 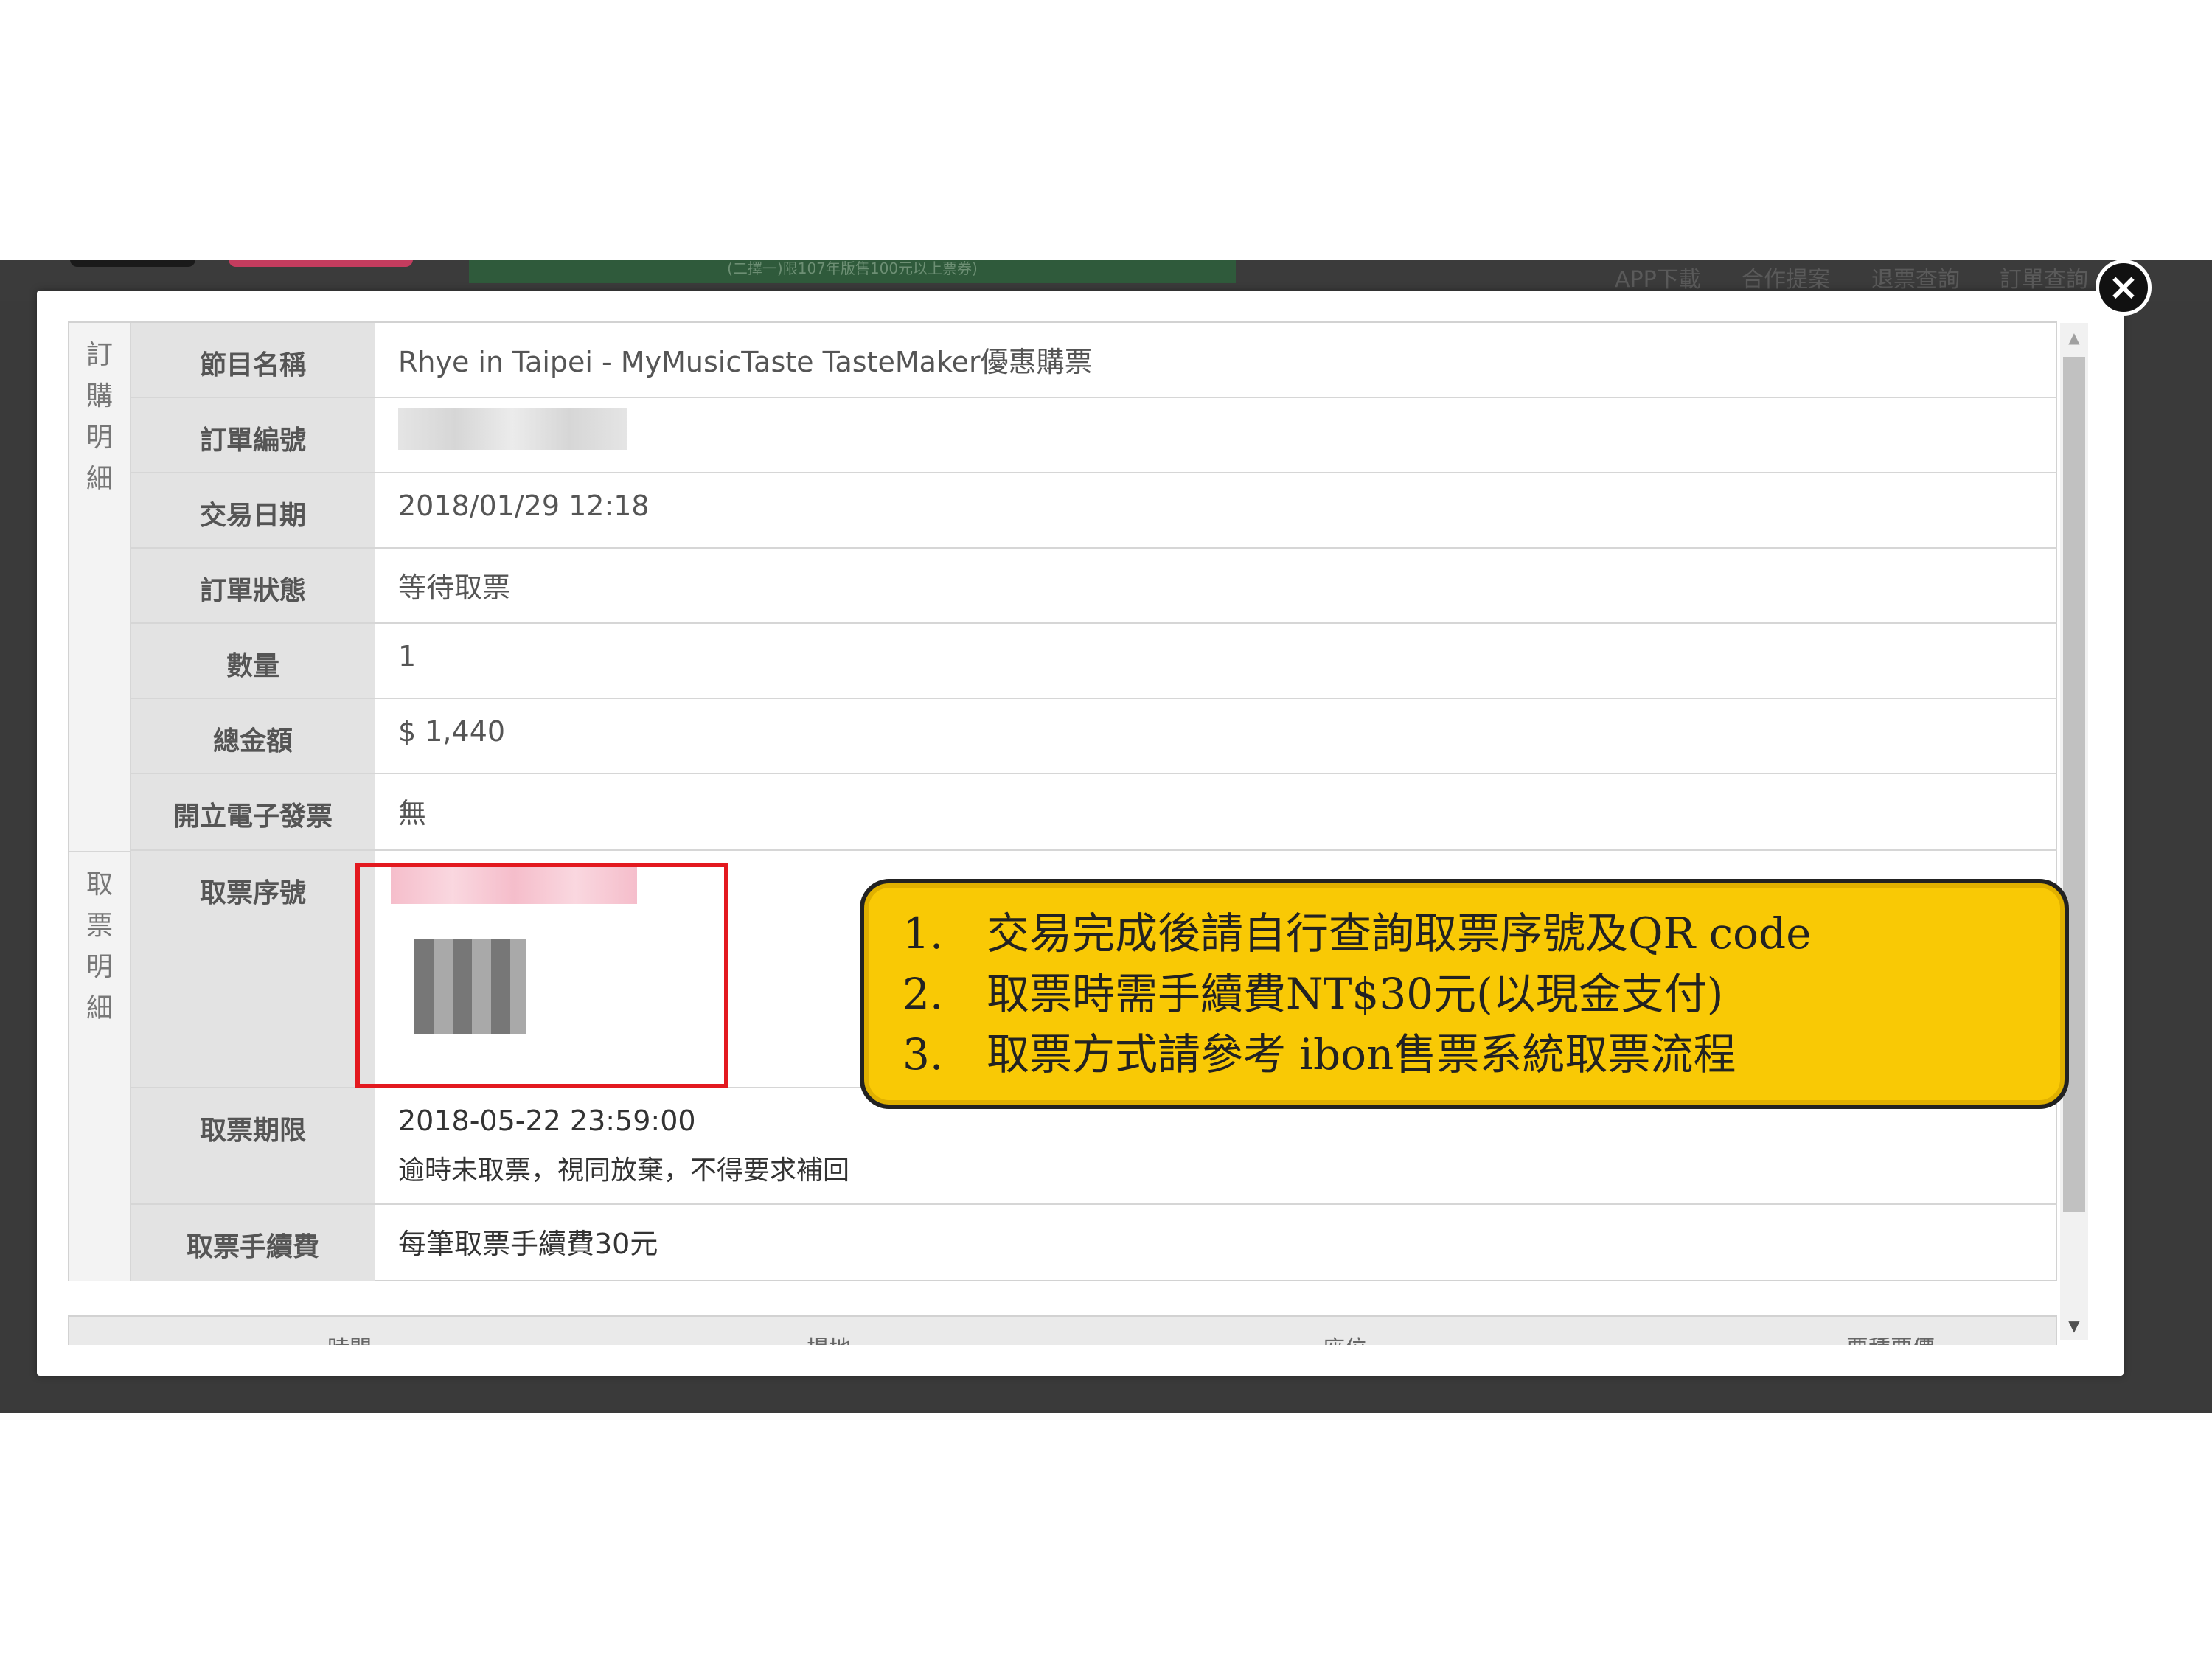 What do you see at coordinates (253, 360) in the screenshot?
I see `label-program-name: 節目名稱` at bounding box center [253, 360].